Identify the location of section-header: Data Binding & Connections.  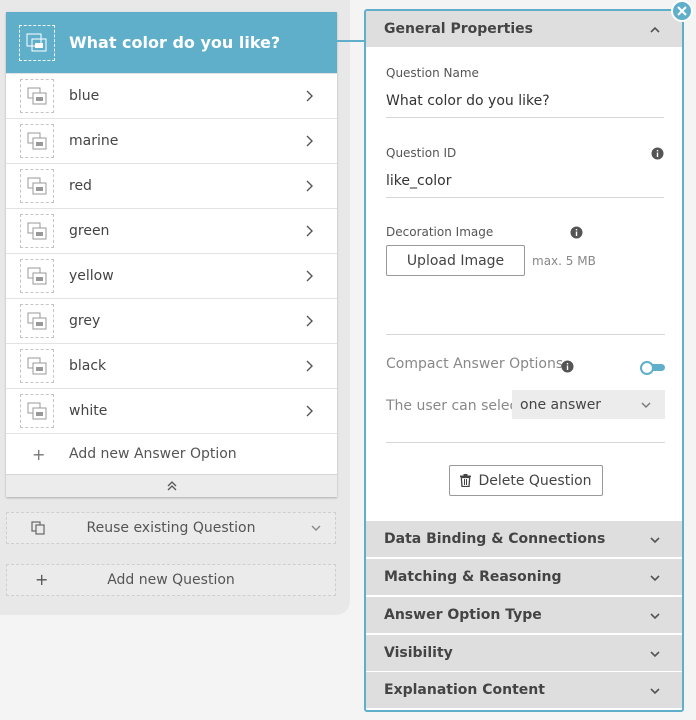
(524, 539).